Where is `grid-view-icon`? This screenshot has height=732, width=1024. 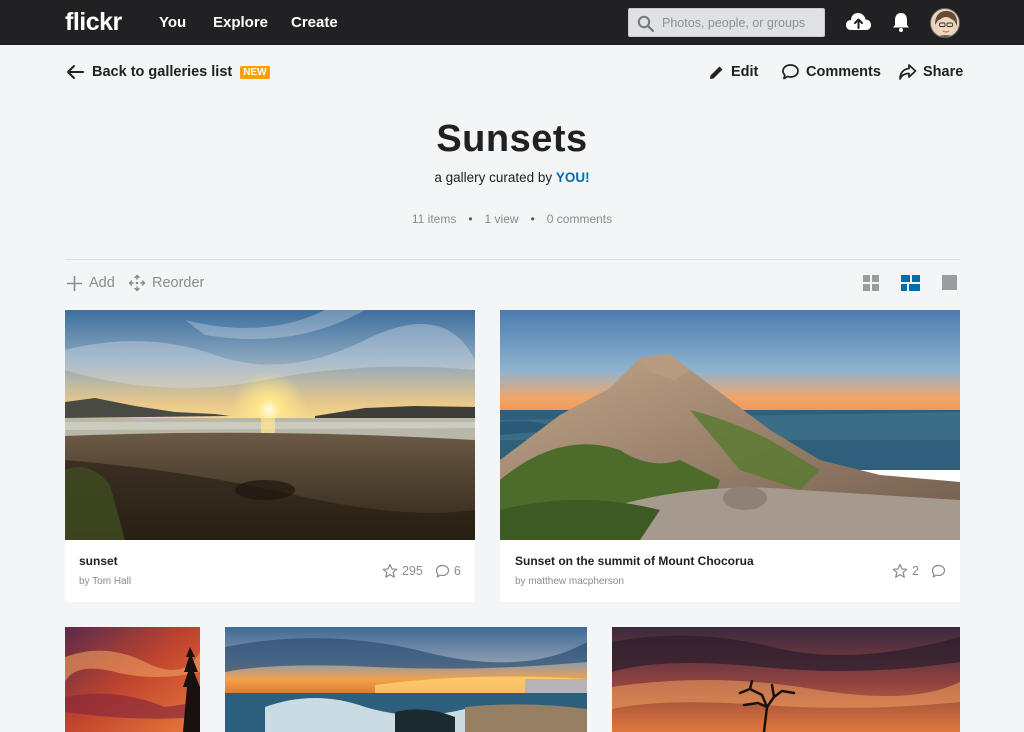
grid-view-icon is located at coordinates (871, 283).